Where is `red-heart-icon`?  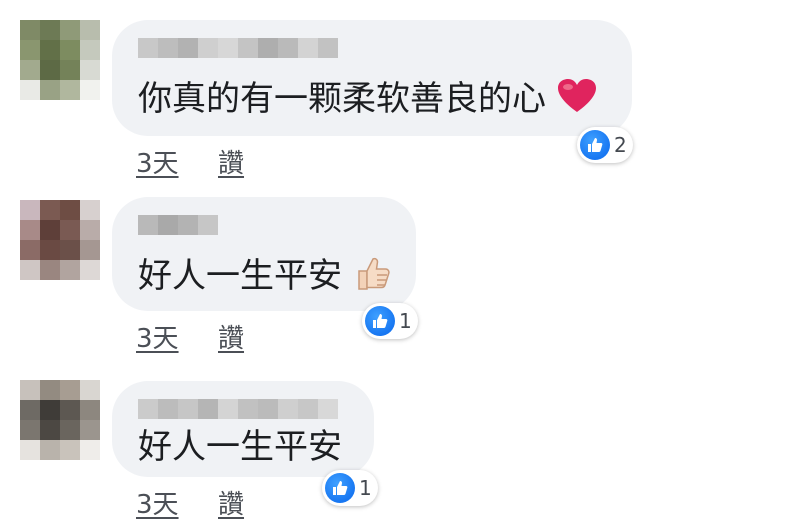 red-heart-icon is located at coordinates (577, 100).